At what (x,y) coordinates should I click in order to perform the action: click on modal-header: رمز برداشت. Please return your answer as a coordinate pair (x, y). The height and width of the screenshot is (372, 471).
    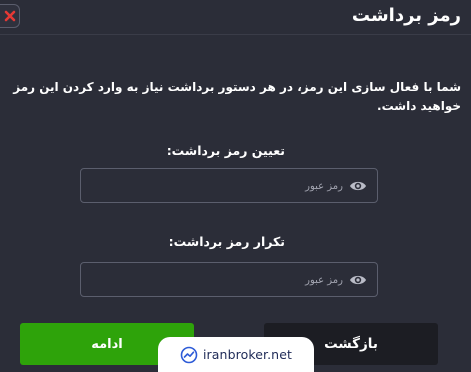
    Looking at the image, I should click on (235, 17).